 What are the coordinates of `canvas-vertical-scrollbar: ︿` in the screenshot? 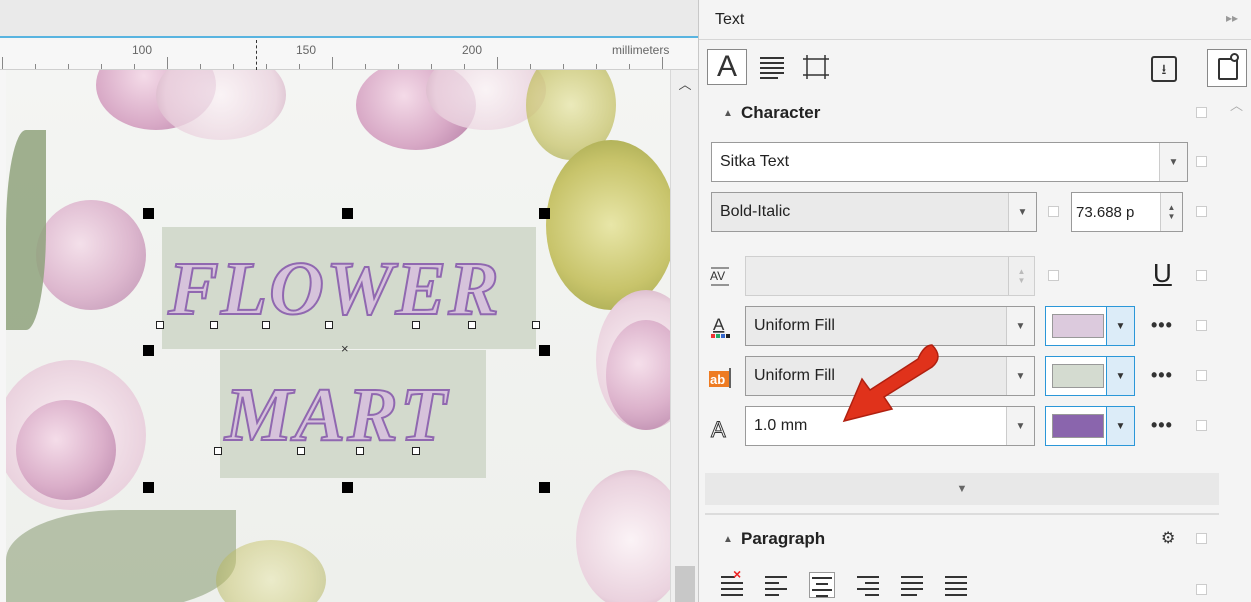 It's located at (684, 336).